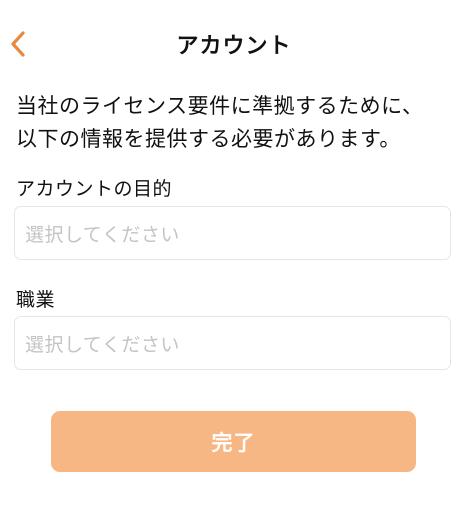 The image size is (468, 510). I want to click on occupation-select: 選択してください, so click(232, 343).